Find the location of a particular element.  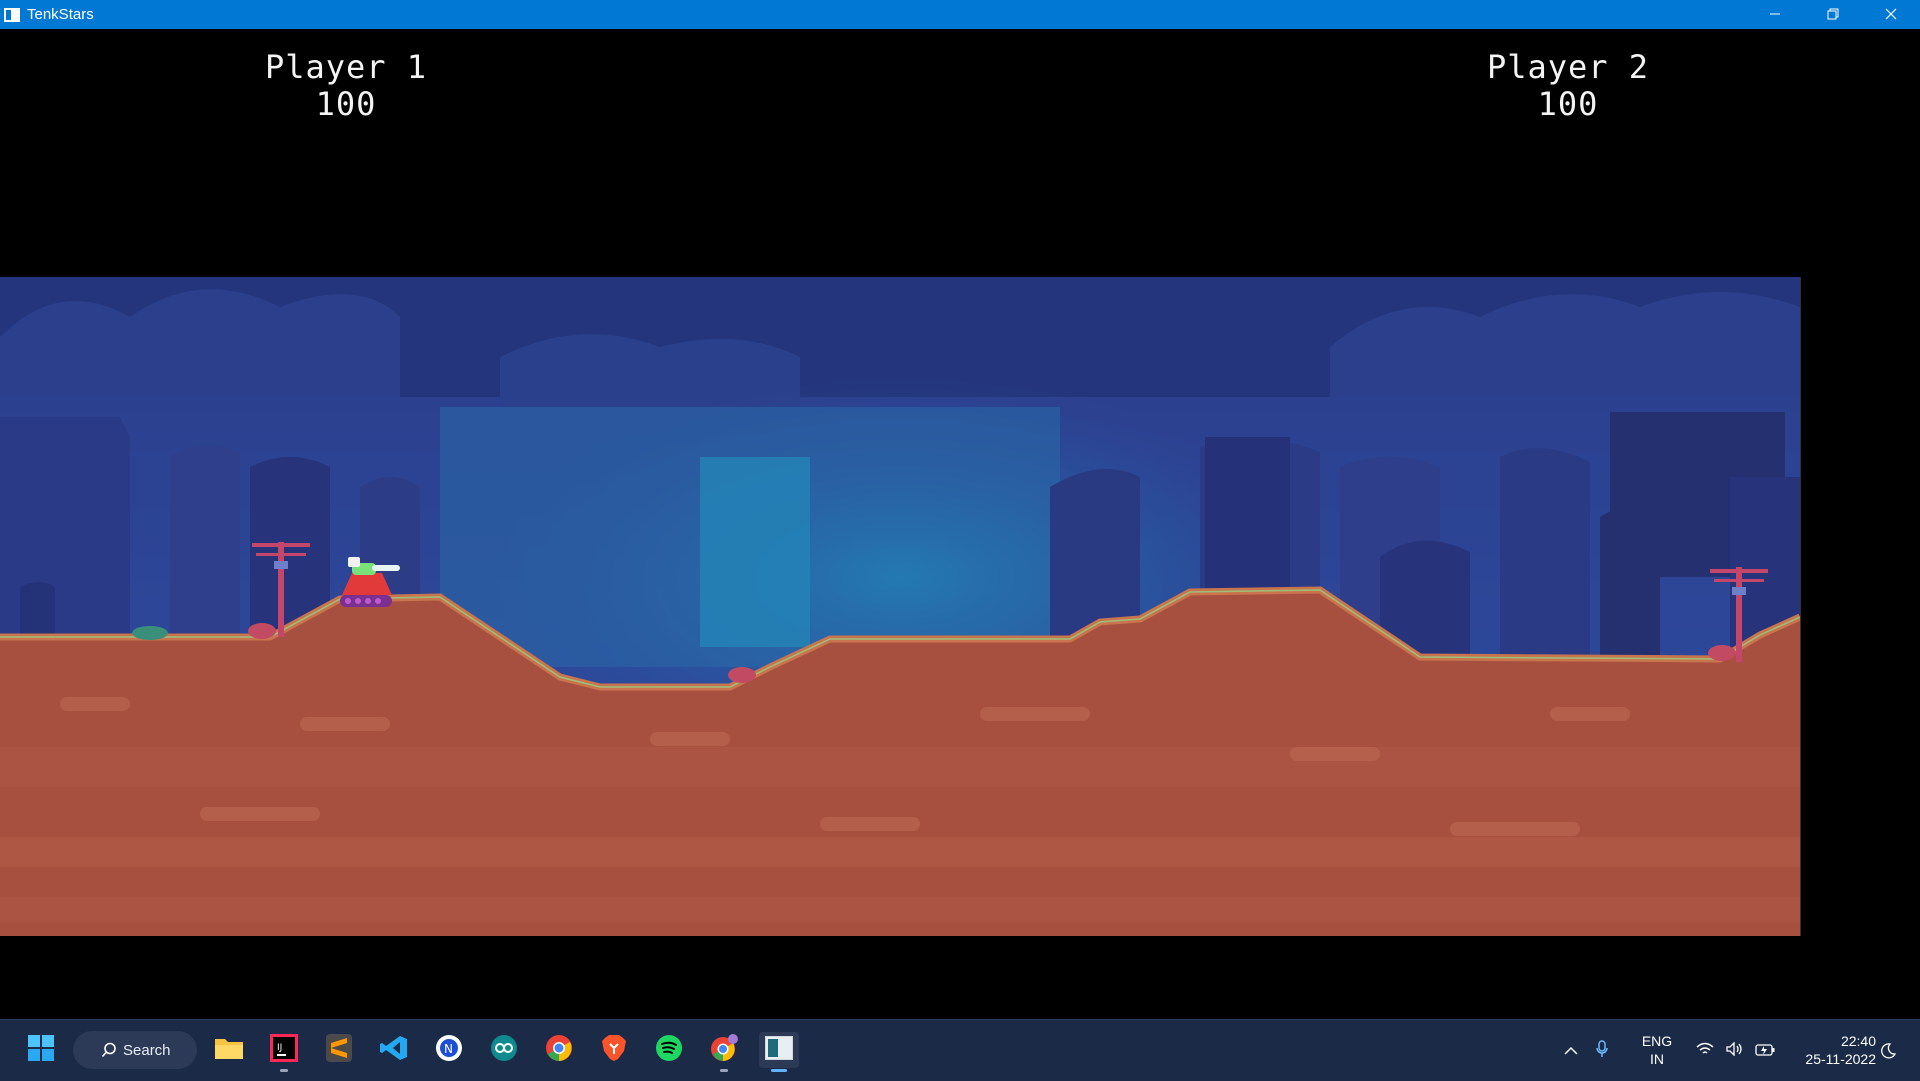

sublime-text-icon is located at coordinates (339, 1050).